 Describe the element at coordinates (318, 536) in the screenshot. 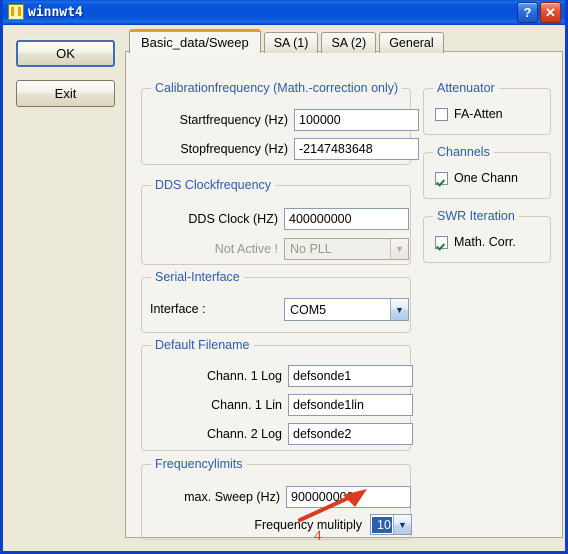

I see `annotation-step-number: 4` at that location.